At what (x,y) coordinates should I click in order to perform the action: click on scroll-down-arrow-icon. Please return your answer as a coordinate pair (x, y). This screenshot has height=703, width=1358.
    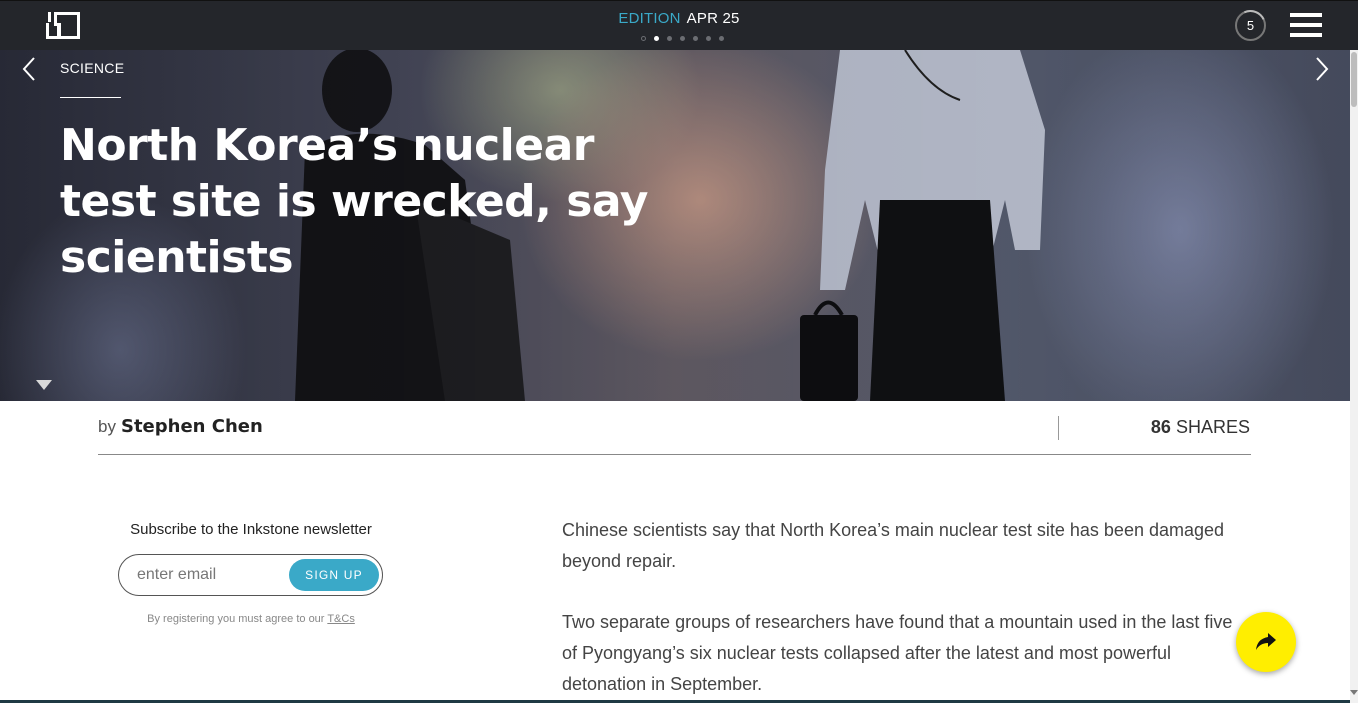
    Looking at the image, I should click on (1354, 692).